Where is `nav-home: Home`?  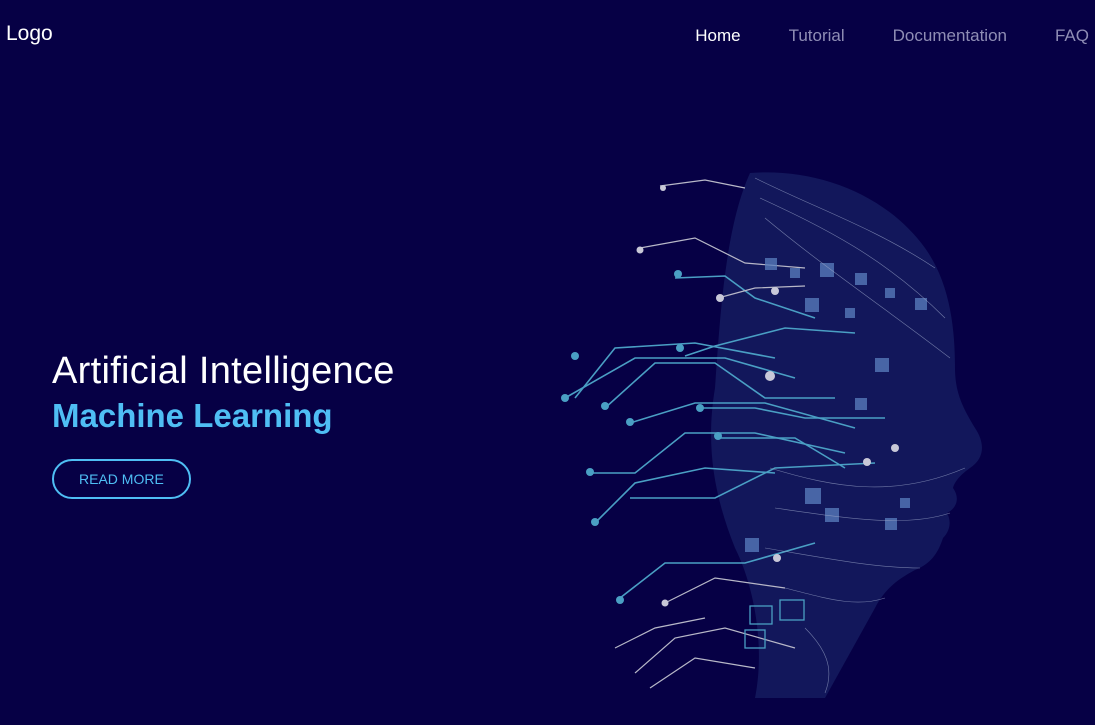 nav-home: Home is located at coordinates (717, 36).